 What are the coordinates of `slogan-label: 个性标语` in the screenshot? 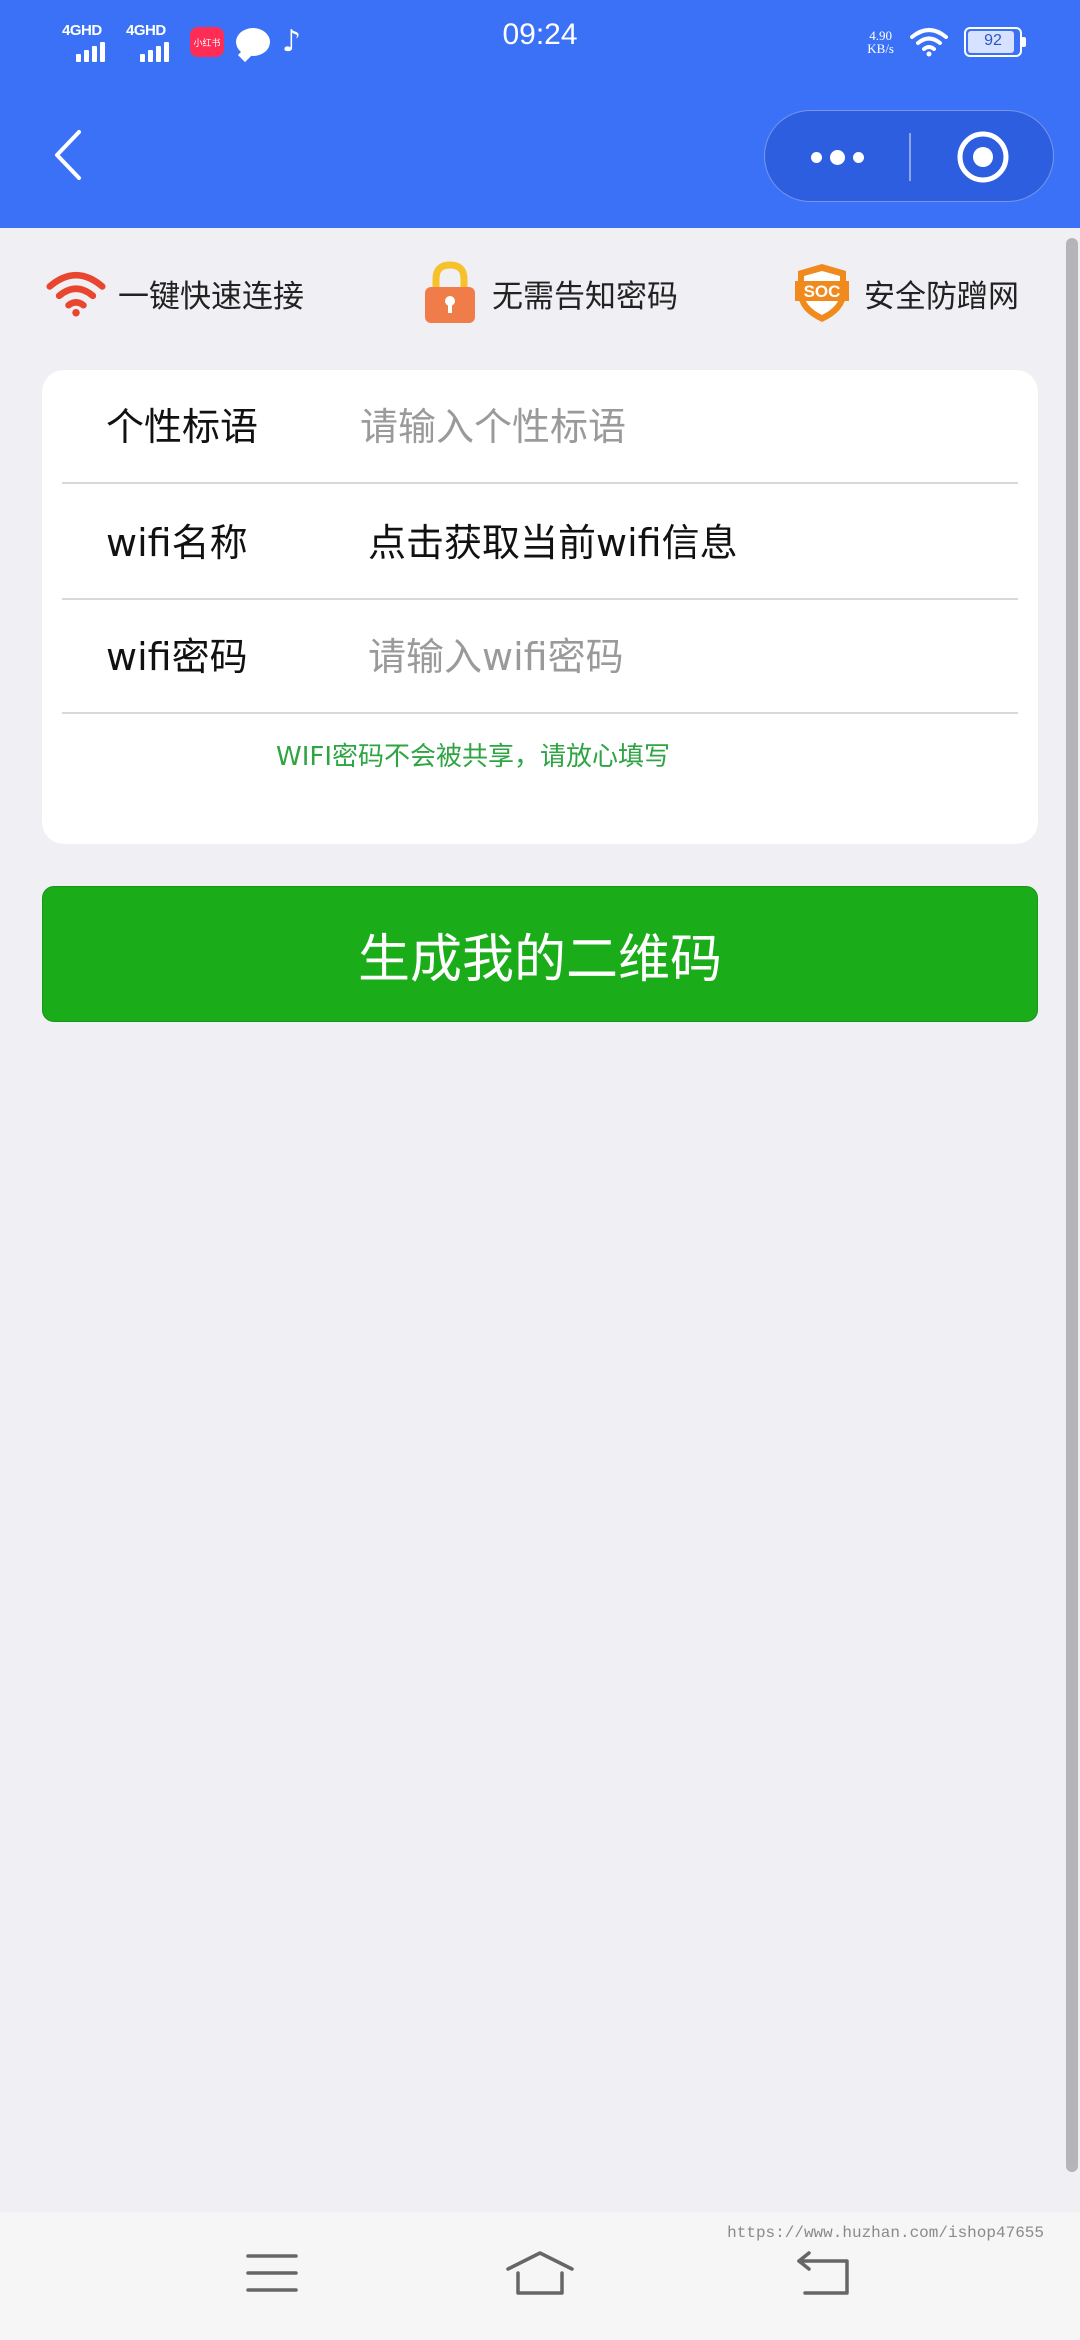 It's located at (182, 427).